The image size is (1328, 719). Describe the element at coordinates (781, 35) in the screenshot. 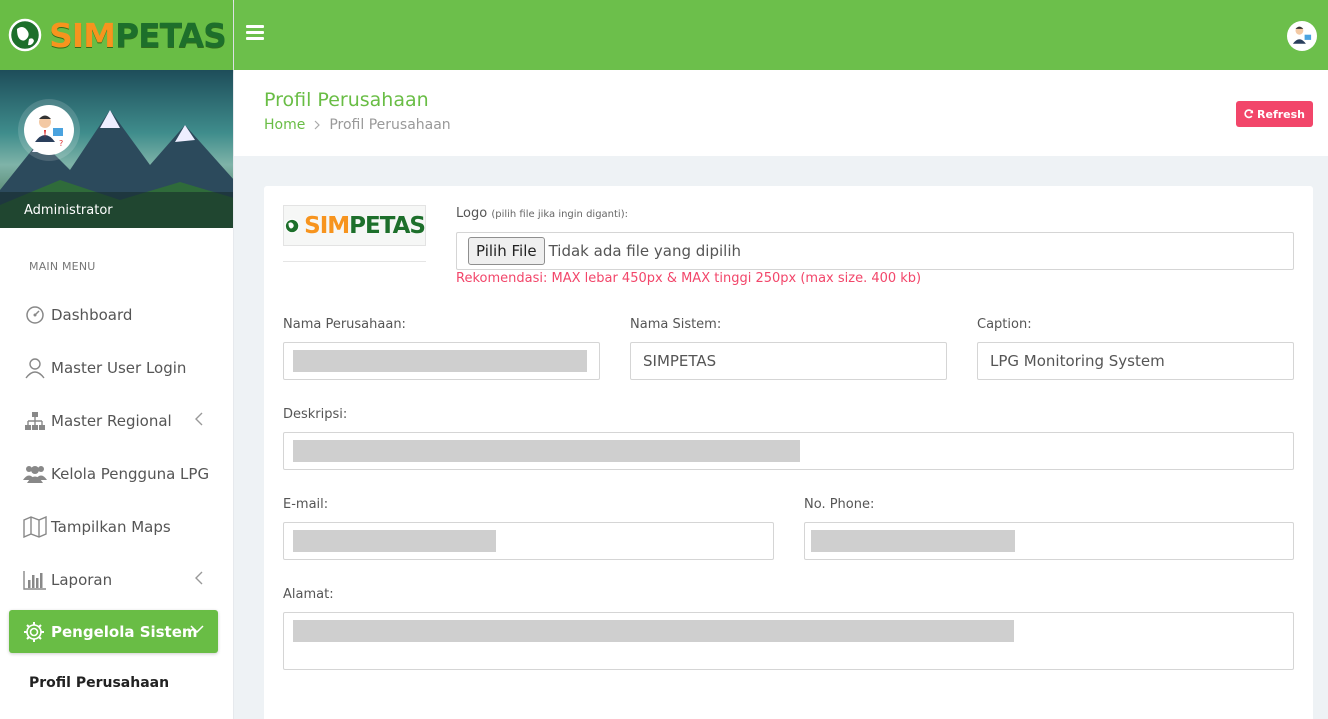

I see `top-navbar` at that location.